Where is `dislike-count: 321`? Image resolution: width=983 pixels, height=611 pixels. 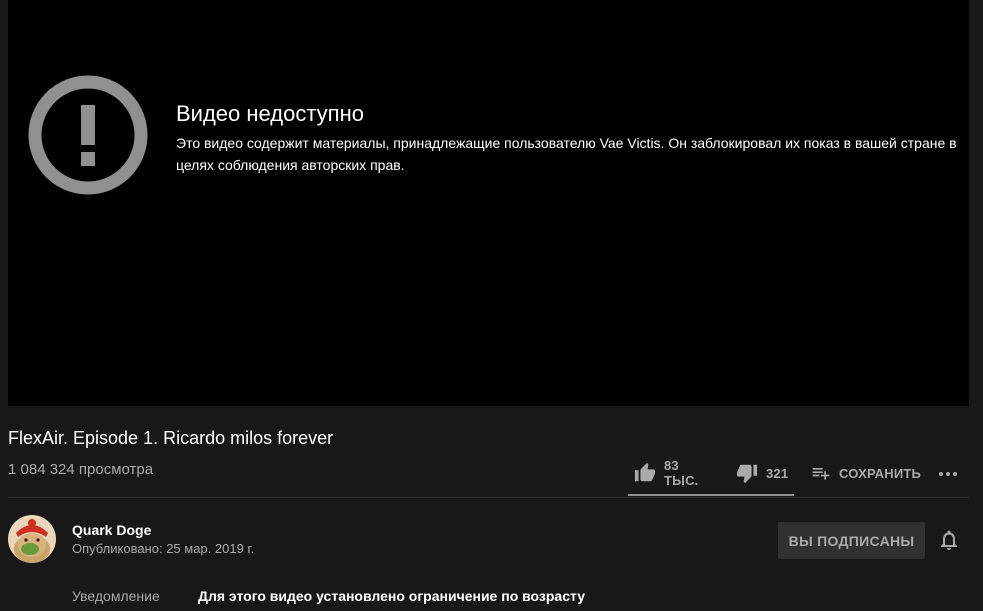 dislike-count: 321 is located at coordinates (777, 473).